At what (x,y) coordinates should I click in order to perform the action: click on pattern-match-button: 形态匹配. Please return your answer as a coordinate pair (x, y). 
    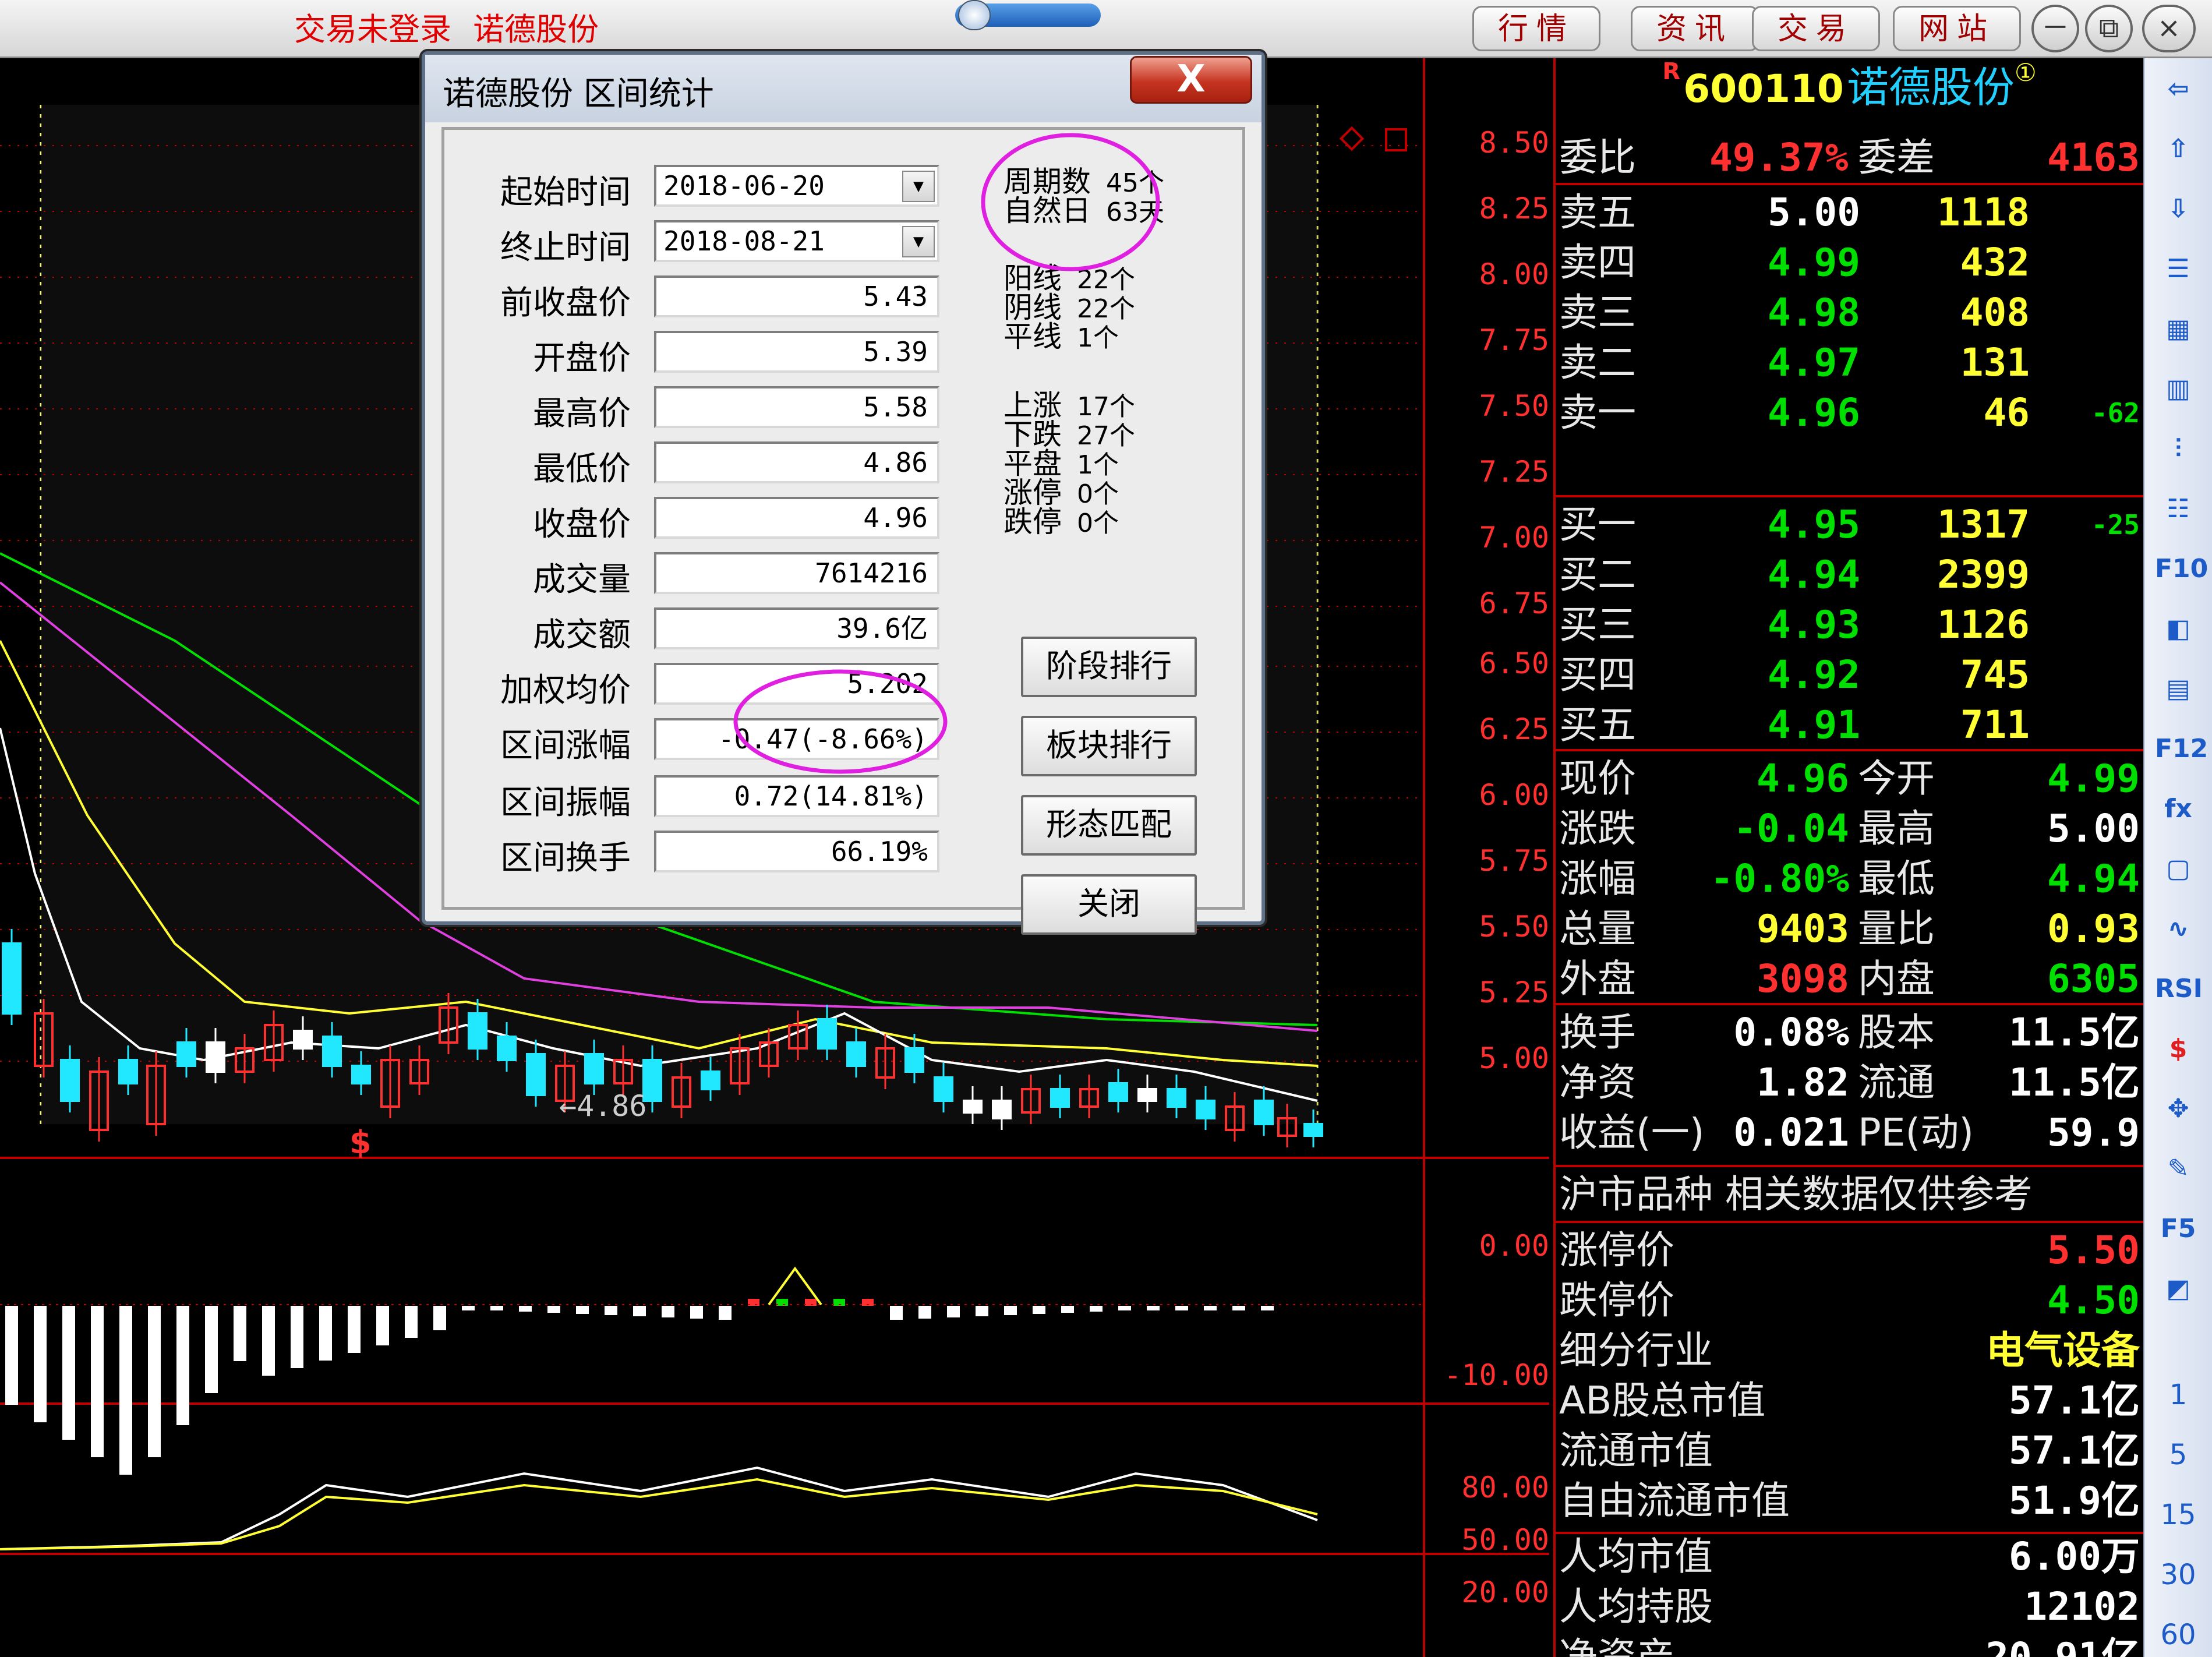
    Looking at the image, I should click on (1109, 825).